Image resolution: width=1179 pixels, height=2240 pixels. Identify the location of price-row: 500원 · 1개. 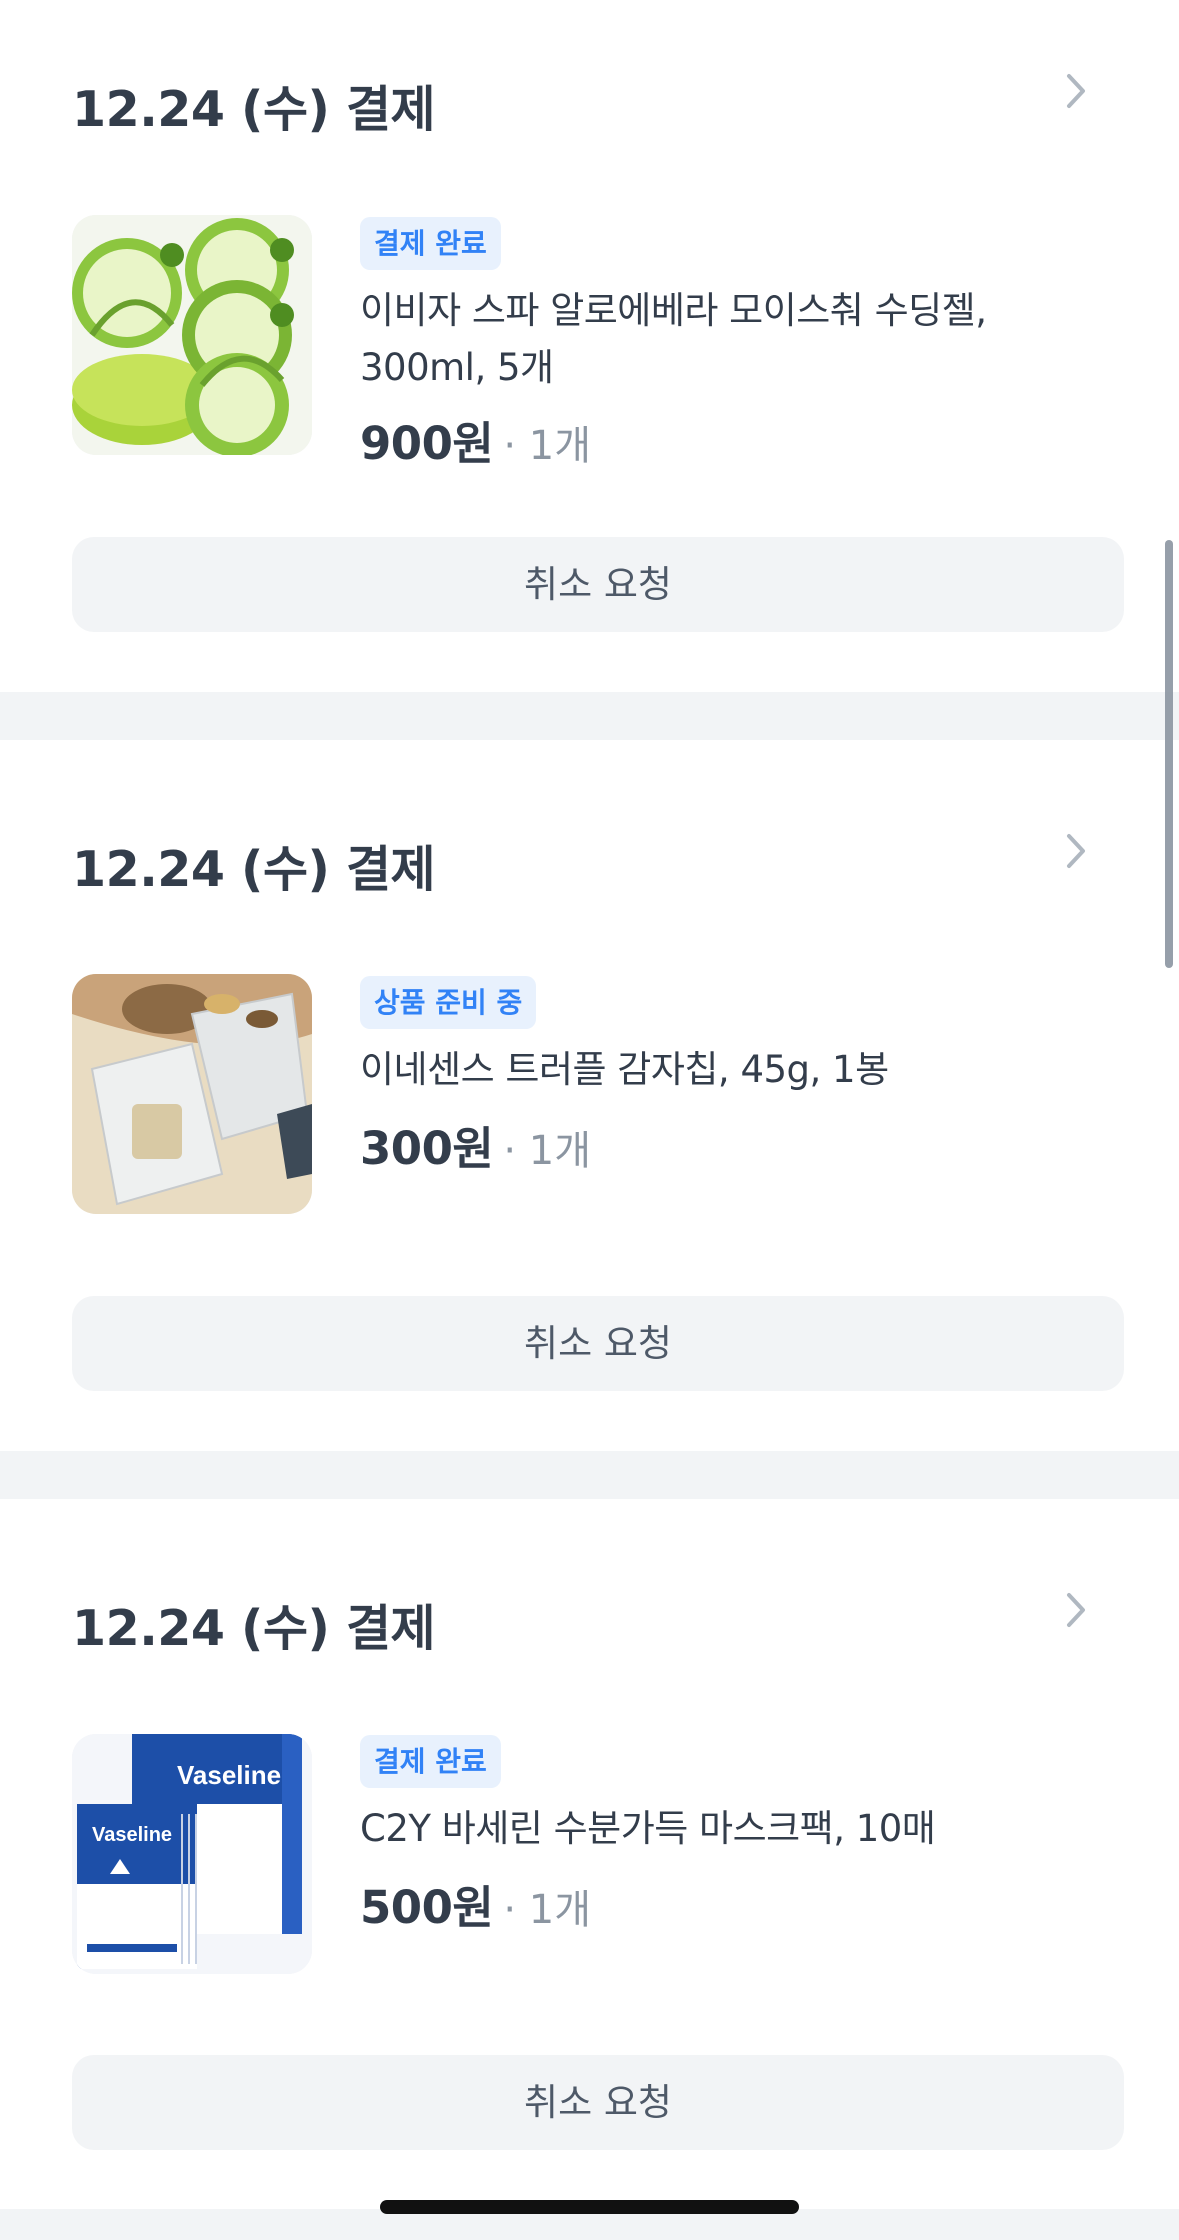
(476, 1902).